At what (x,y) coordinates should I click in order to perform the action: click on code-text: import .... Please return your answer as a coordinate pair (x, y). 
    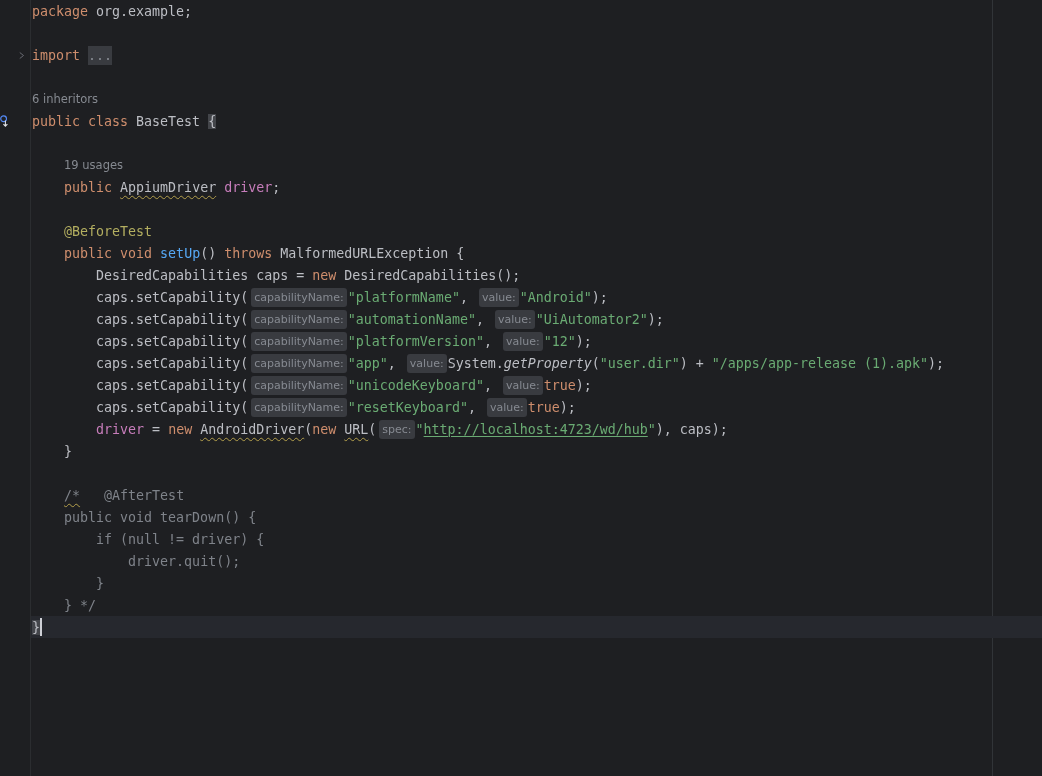
    Looking at the image, I should click on (72, 55).